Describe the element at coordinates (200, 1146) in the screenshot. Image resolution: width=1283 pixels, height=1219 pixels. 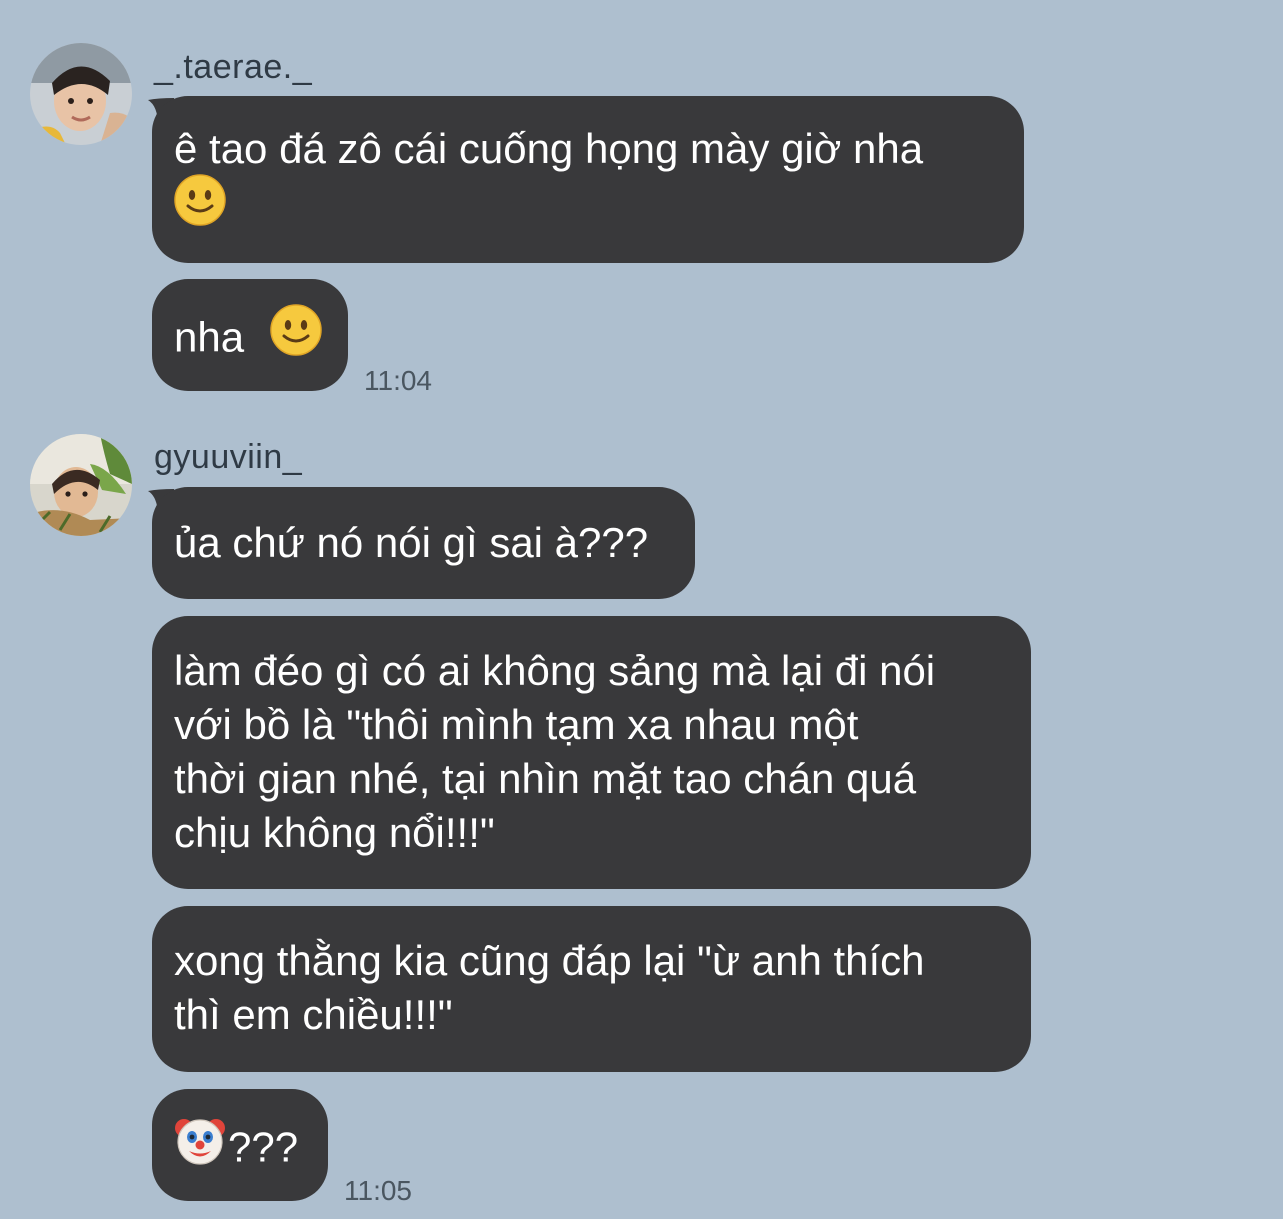
I see `clown-face-icon` at that location.